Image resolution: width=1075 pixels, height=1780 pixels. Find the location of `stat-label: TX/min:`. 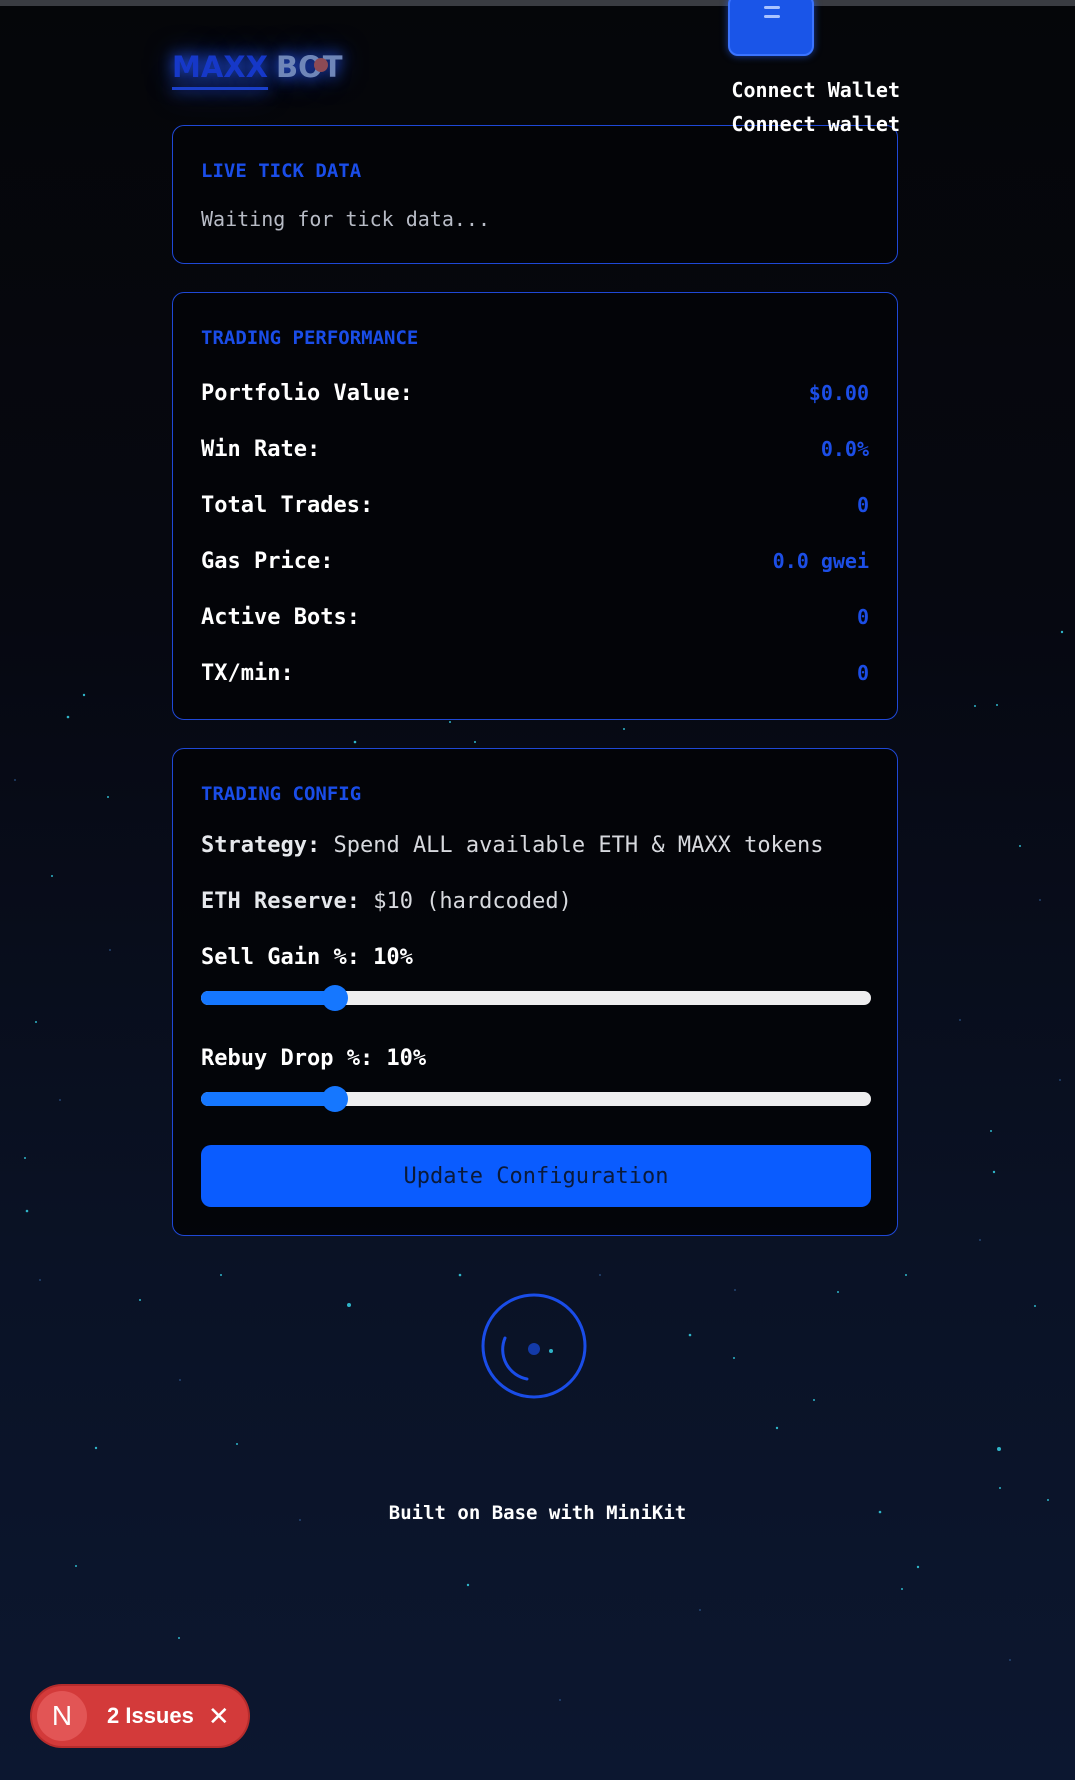

stat-label: TX/min: is located at coordinates (247, 673).